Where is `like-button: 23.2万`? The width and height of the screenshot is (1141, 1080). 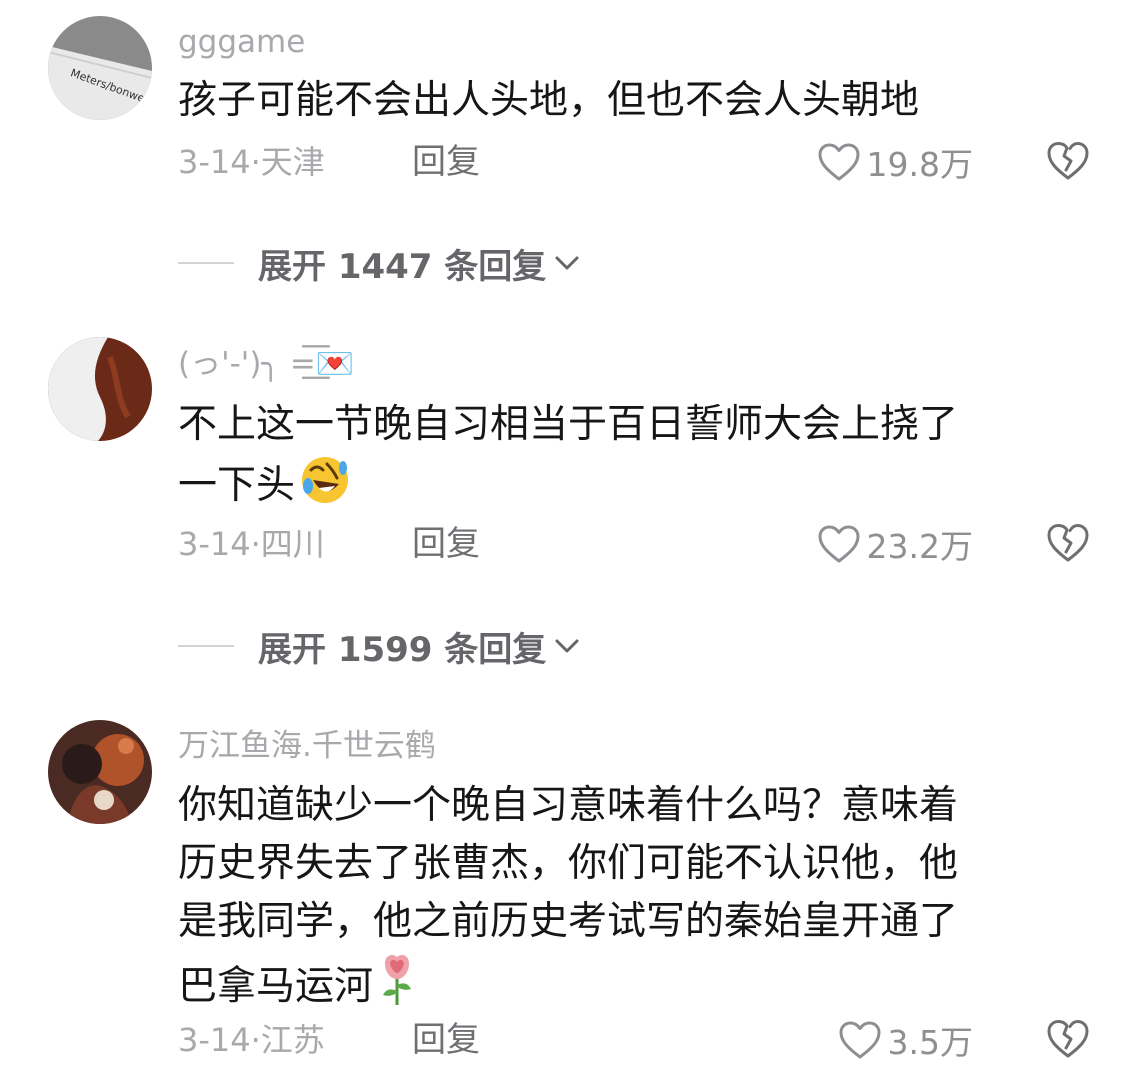
like-button: 23.2万 is located at coordinates (895, 544).